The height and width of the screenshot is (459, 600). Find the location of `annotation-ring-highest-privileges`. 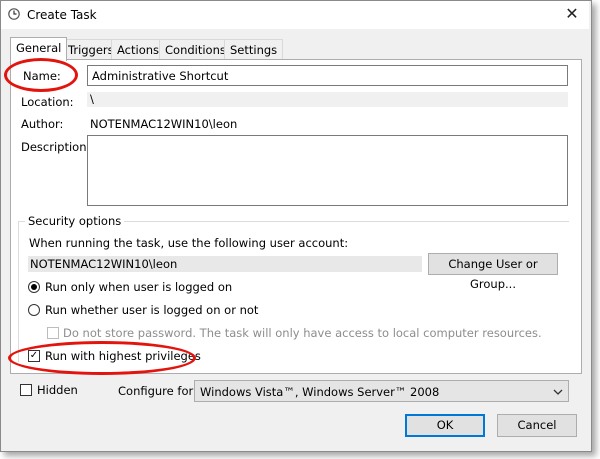

annotation-ring-highest-privileges is located at coordinates (102, 358).